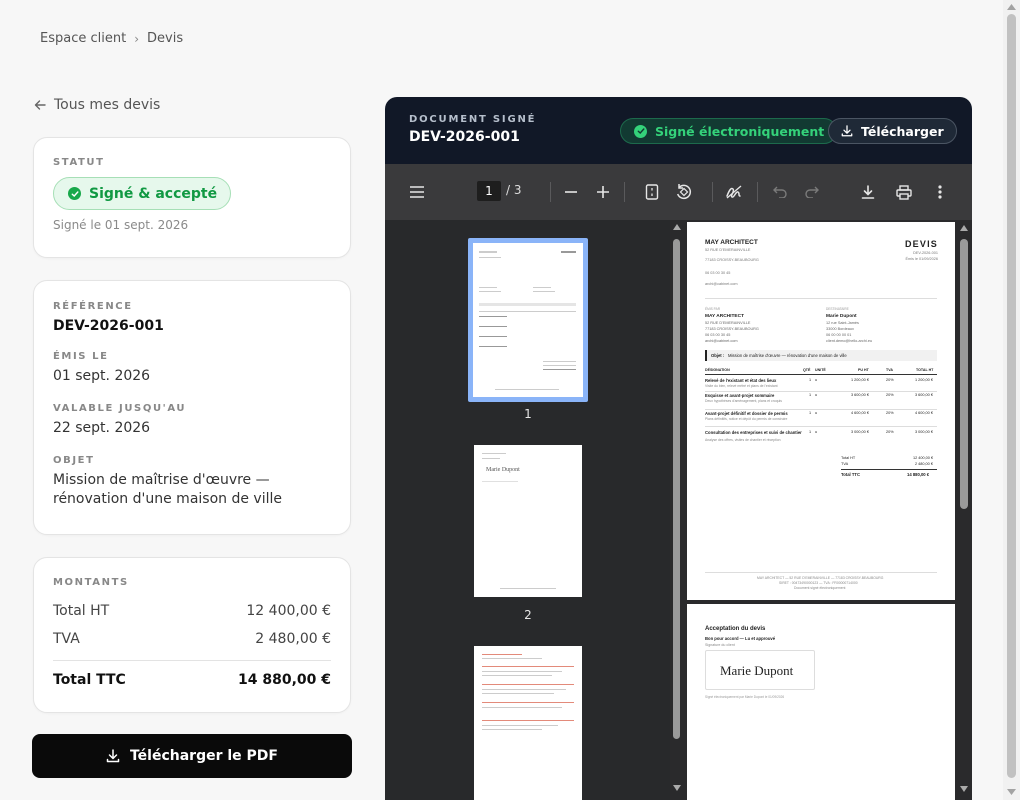 Image resolution: width=1020 pixels, height=800 pixels. I want to click on signature: Marie Dupont, so click(757, 670).